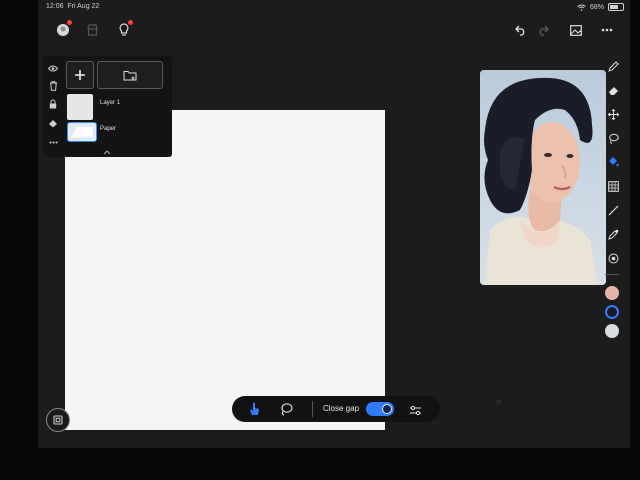  I want to click on add-group-button, so click(130, 75).